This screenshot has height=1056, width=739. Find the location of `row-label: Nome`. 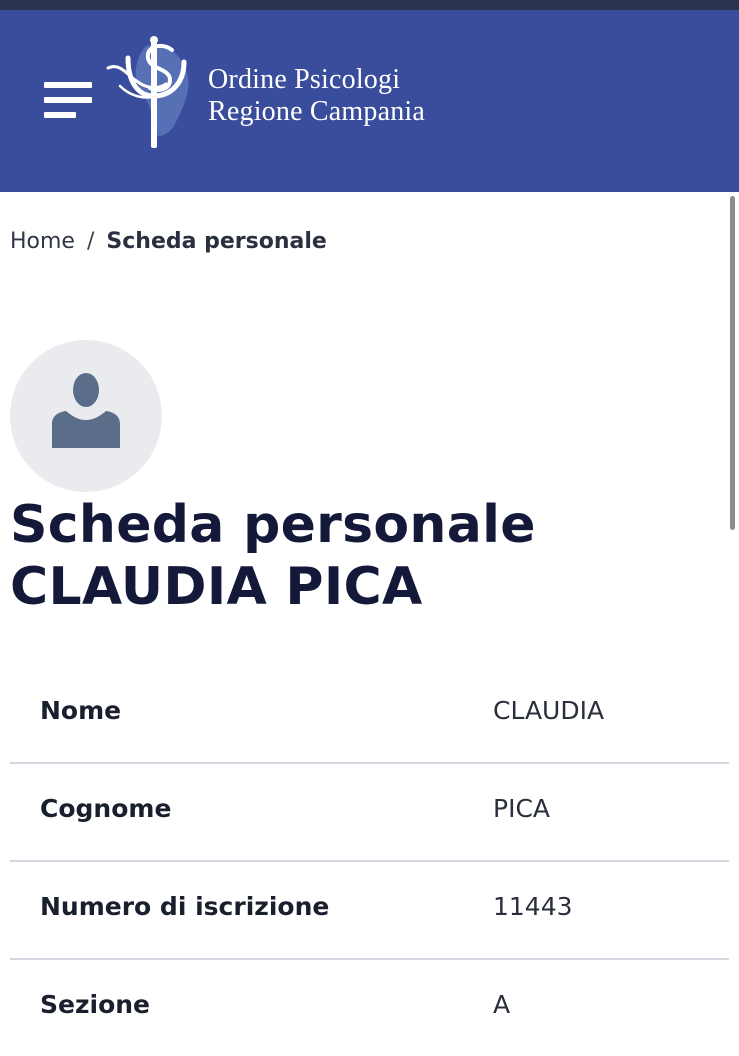

row-label: Nome is located at coordinates (81, 710).